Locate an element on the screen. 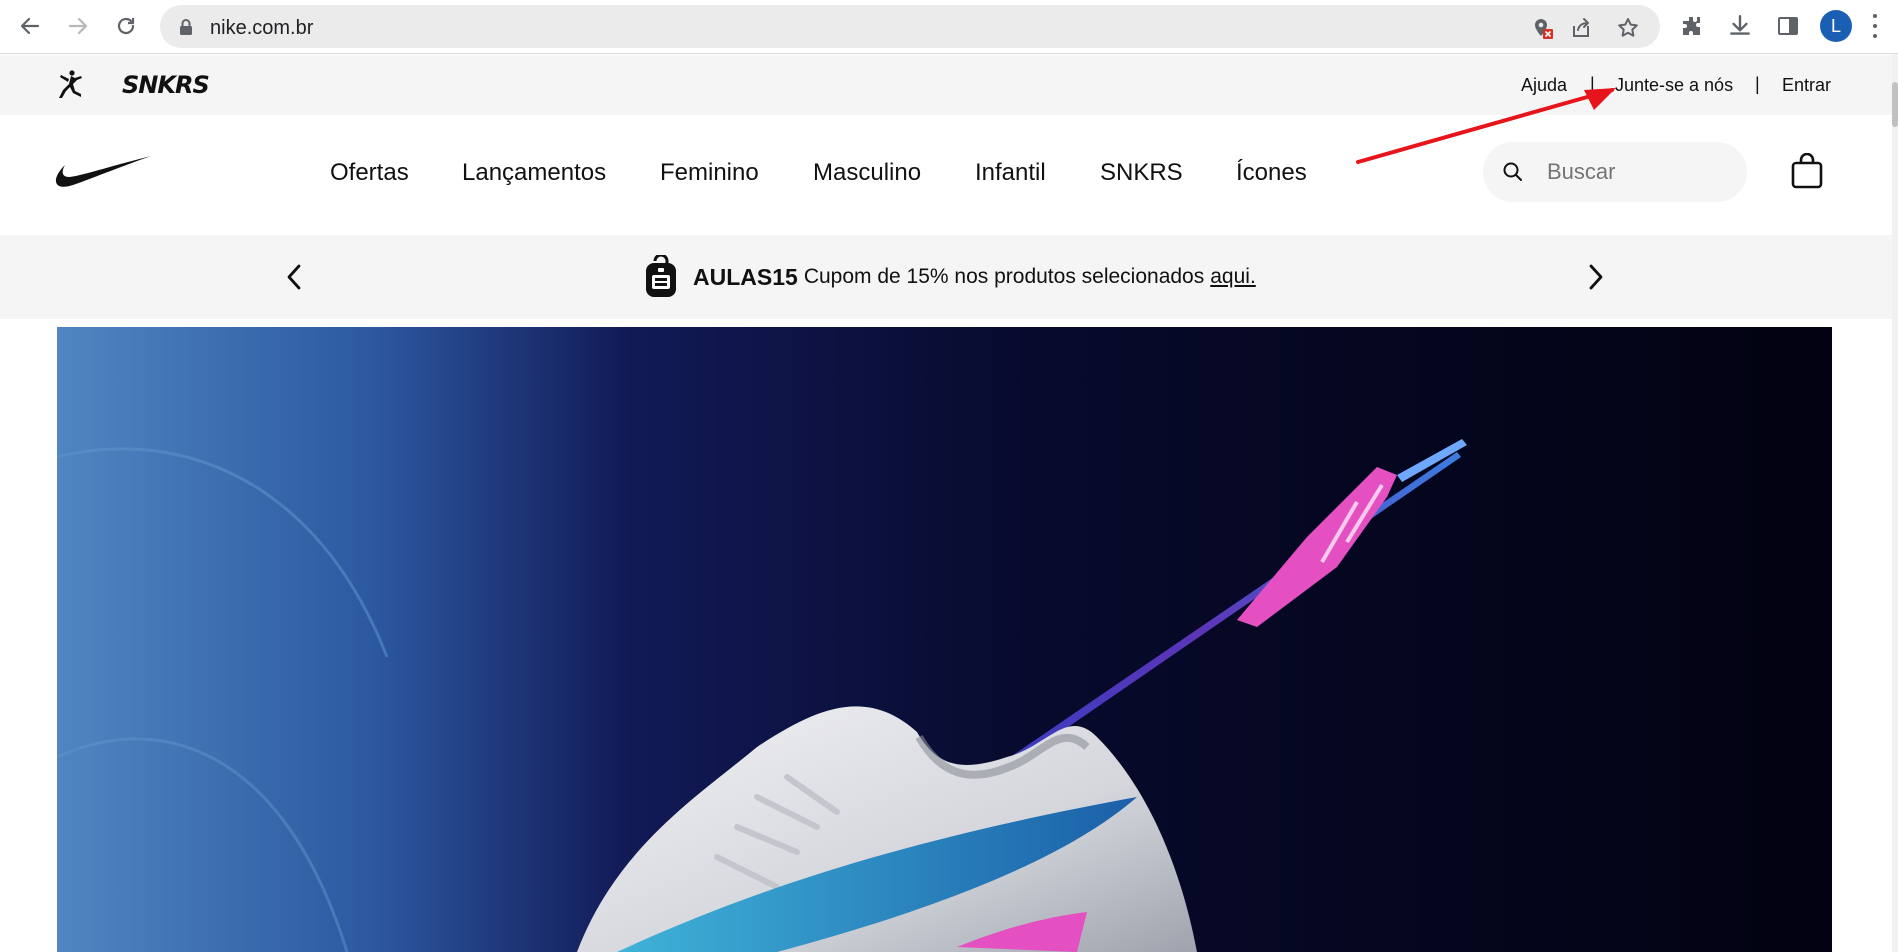  browser-toolbar: nike.com.br L is located at coordinates (949, 27).